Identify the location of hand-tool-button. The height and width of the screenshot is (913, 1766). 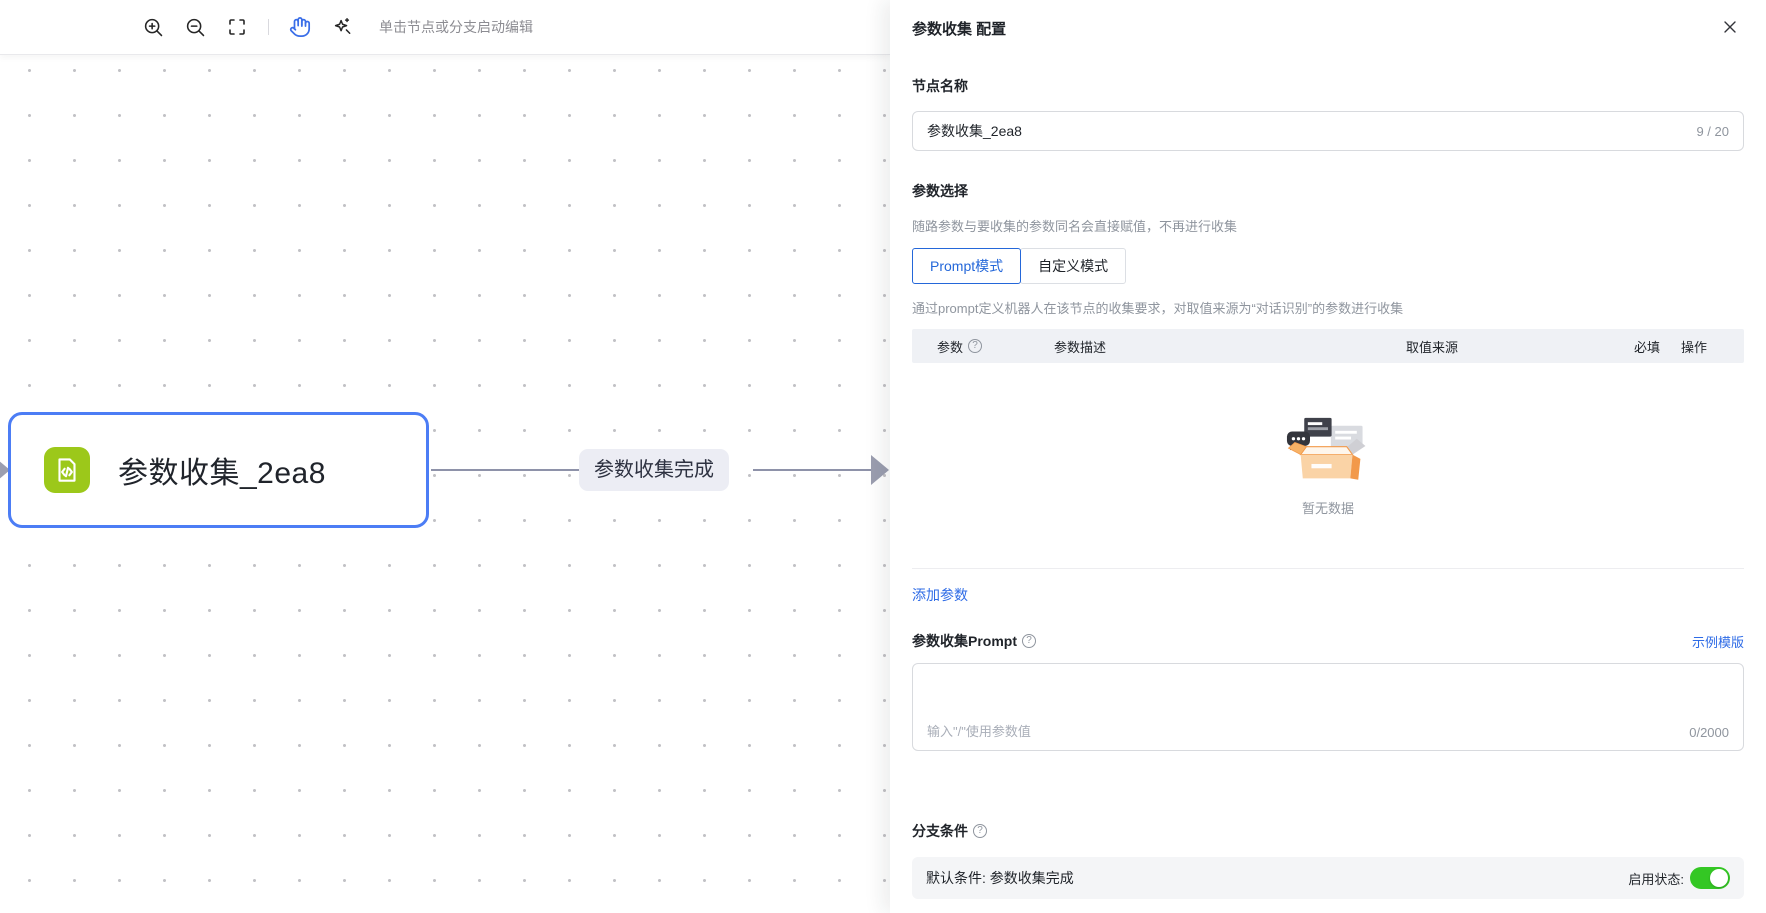
(300, 27).